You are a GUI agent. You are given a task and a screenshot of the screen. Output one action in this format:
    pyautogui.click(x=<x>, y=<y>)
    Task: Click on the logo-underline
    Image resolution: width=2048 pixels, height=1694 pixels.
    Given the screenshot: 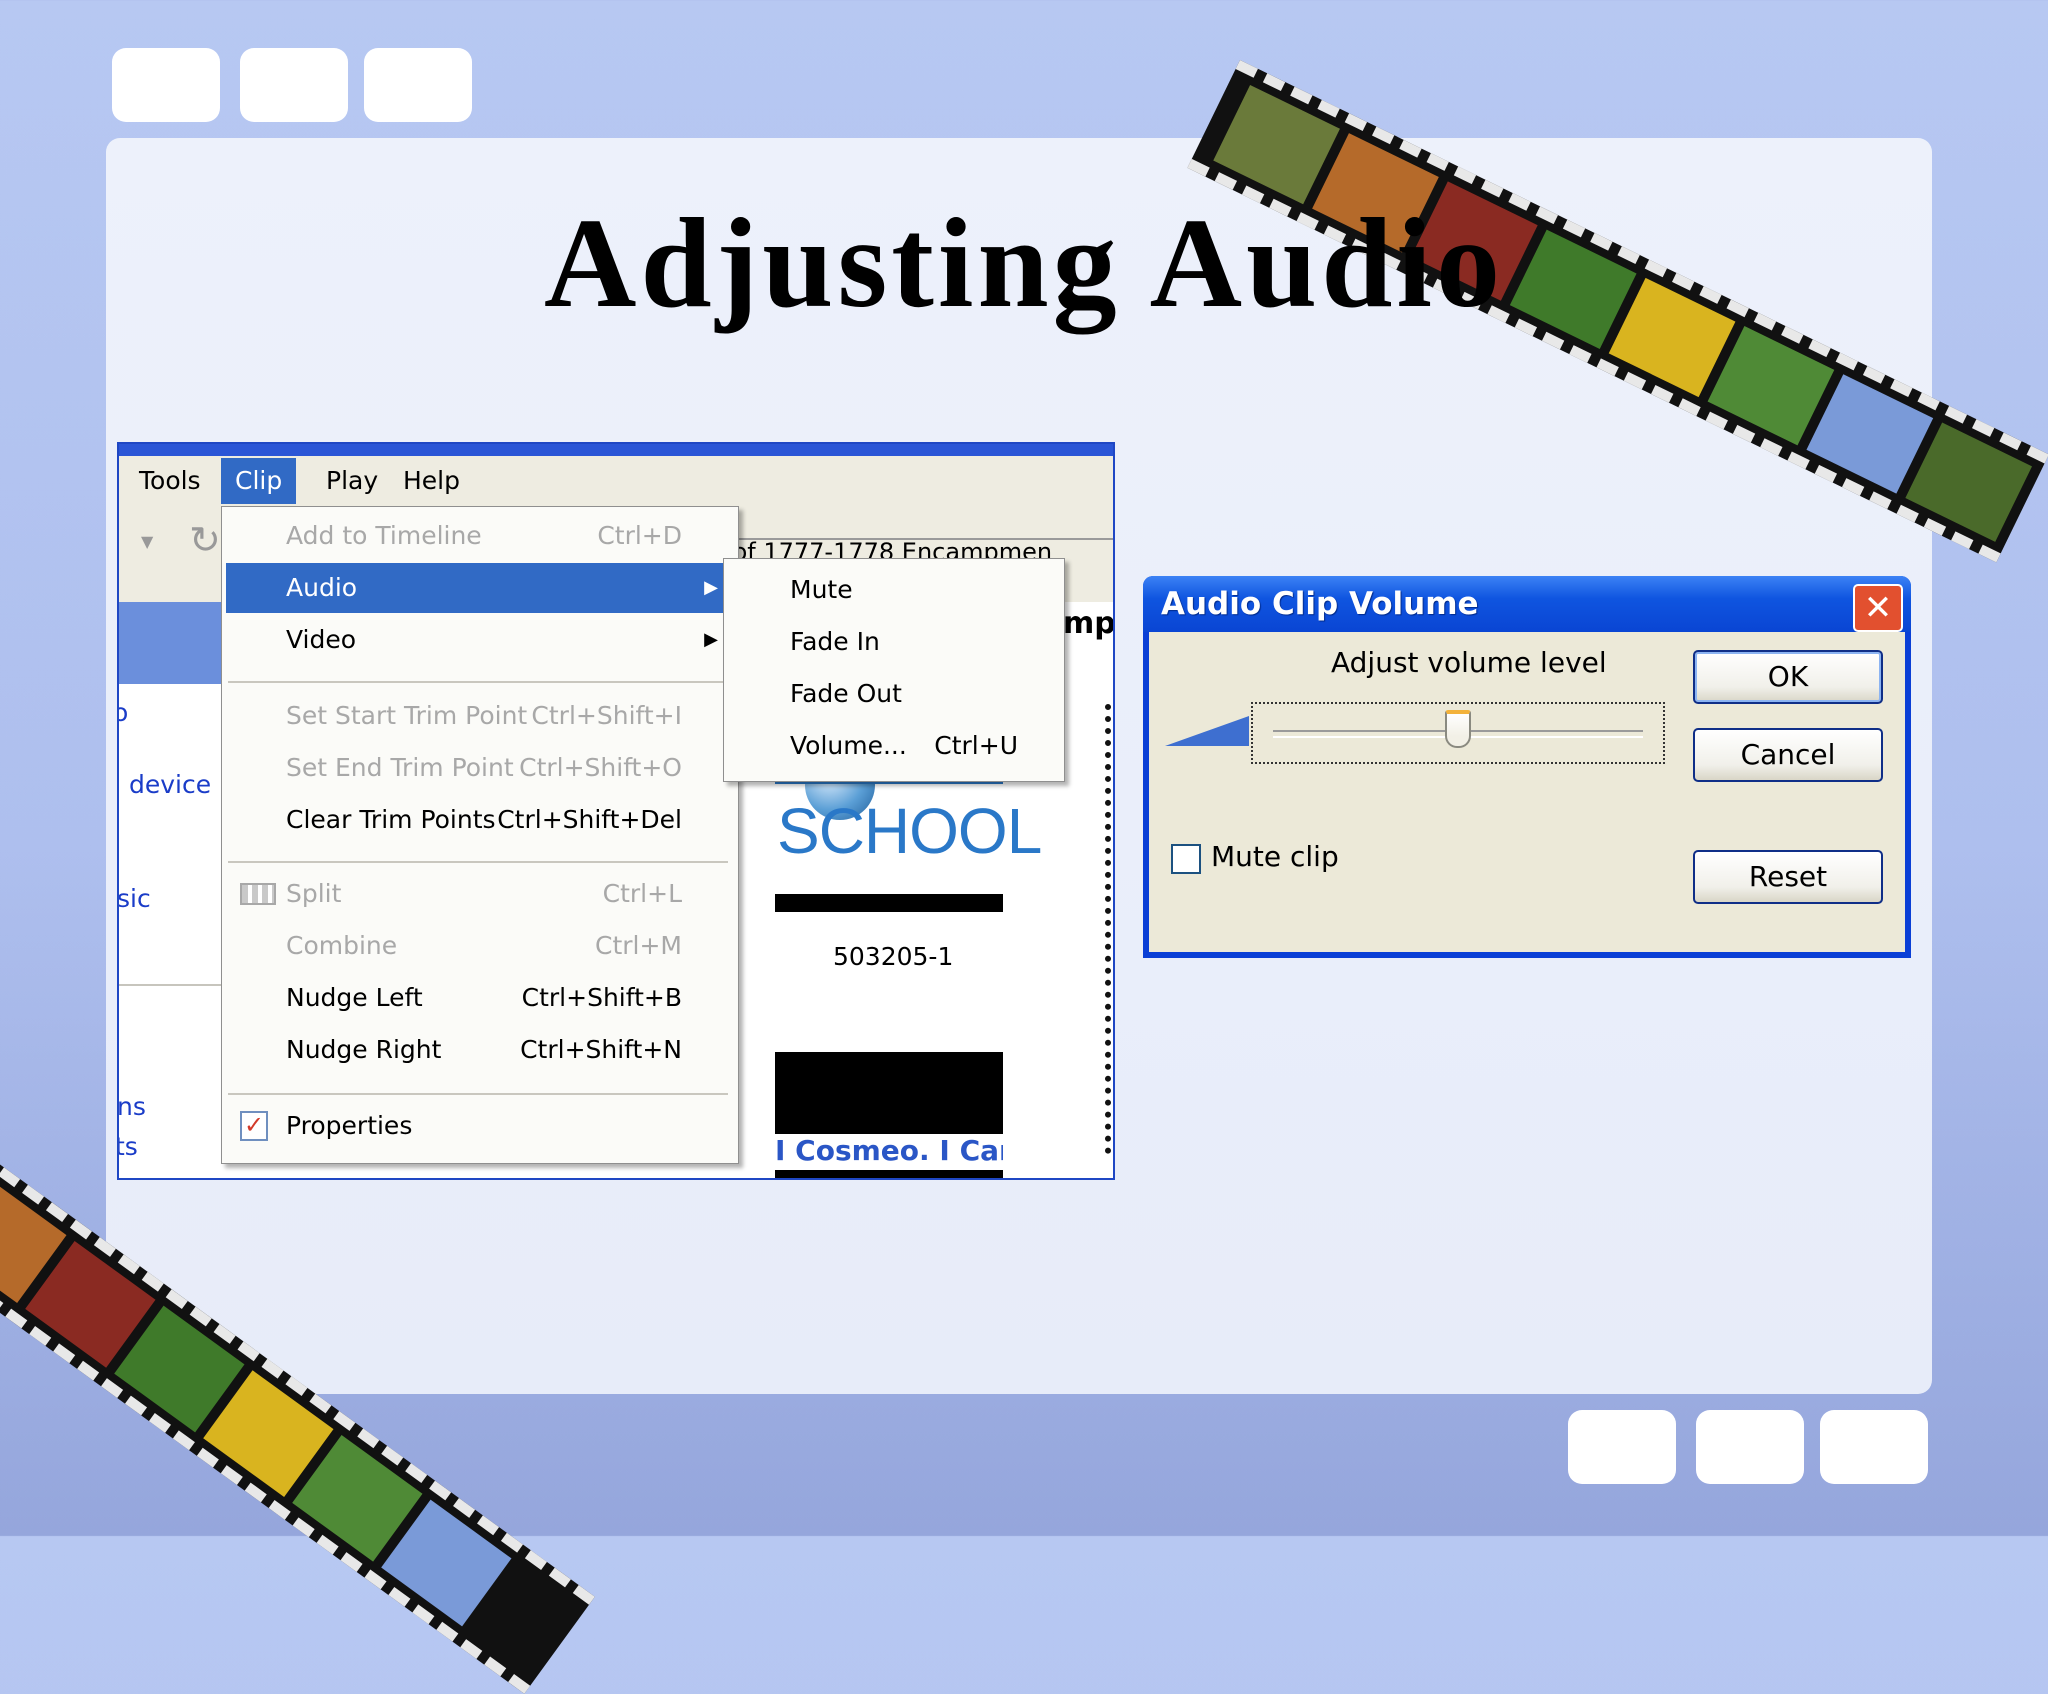 What is the action you would take?
    pyautogui.click(x=889, y=903)
    